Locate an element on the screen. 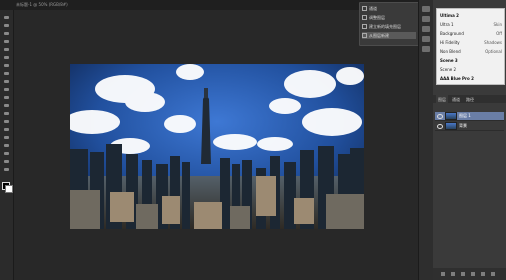 This screenshot has width=506, height=280. color-swatches is located at coordinates (7, 187).